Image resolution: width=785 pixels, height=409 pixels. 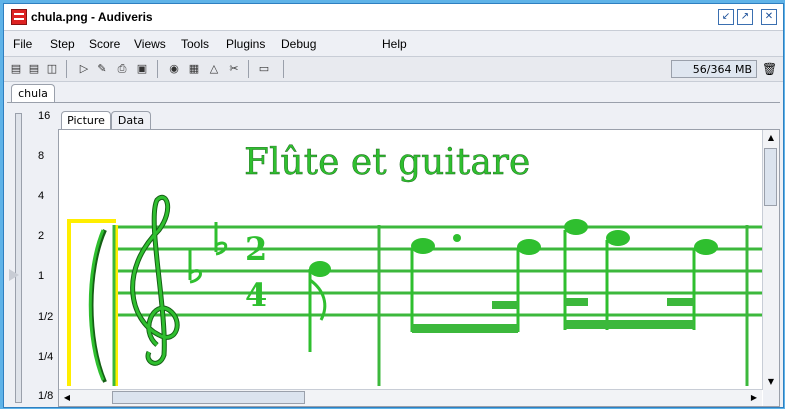 What do you see at coordinates (41, 236) in the screenshot?
I see `zoom-label: 2` at bounding box center [41, 236].